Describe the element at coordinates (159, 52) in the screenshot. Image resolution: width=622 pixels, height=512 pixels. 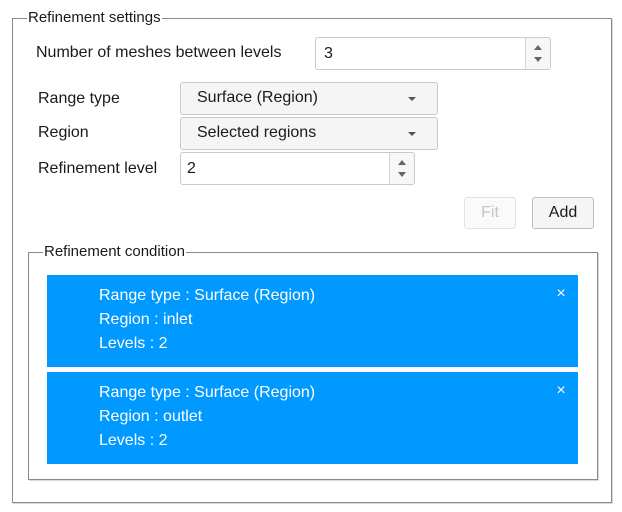
I see `meshes-between-levels-label: Number of meshes between levels` at that location.